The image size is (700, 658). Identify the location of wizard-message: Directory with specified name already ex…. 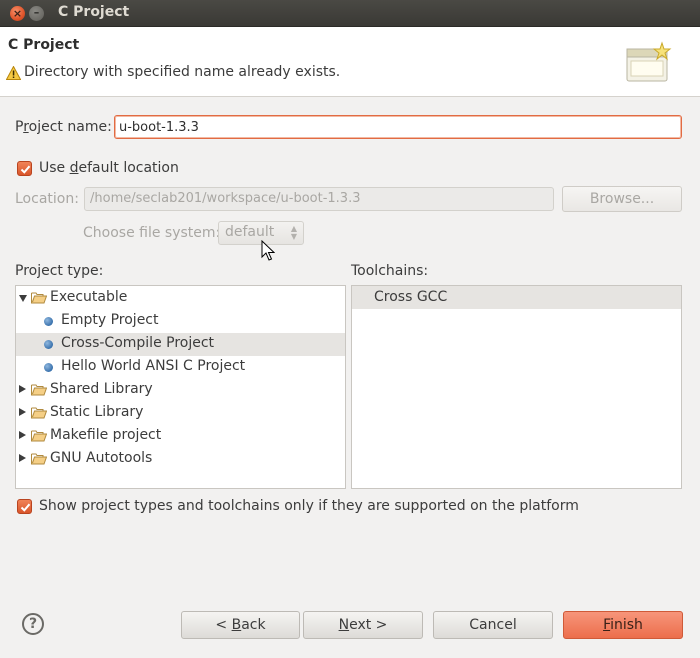
(182, 72).